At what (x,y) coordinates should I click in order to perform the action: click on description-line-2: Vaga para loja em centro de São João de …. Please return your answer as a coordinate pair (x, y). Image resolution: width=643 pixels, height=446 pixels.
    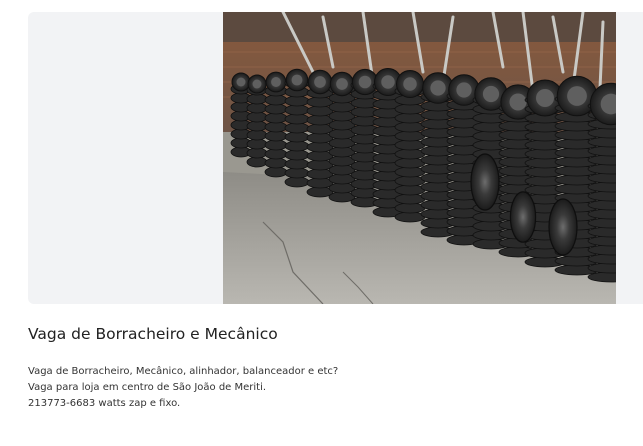
    Looking at the image, I should click on (147, 387).